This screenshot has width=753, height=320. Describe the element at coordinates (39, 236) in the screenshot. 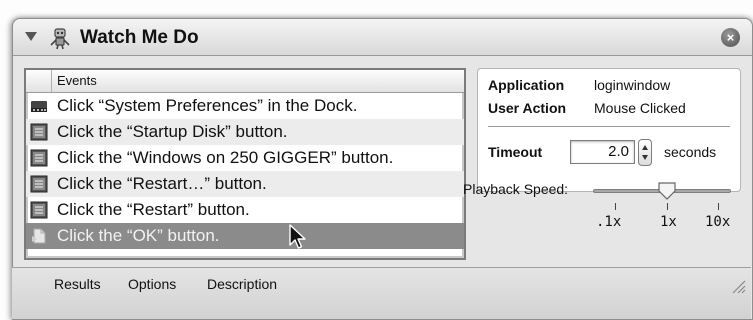

I see `document-icon` at that location.